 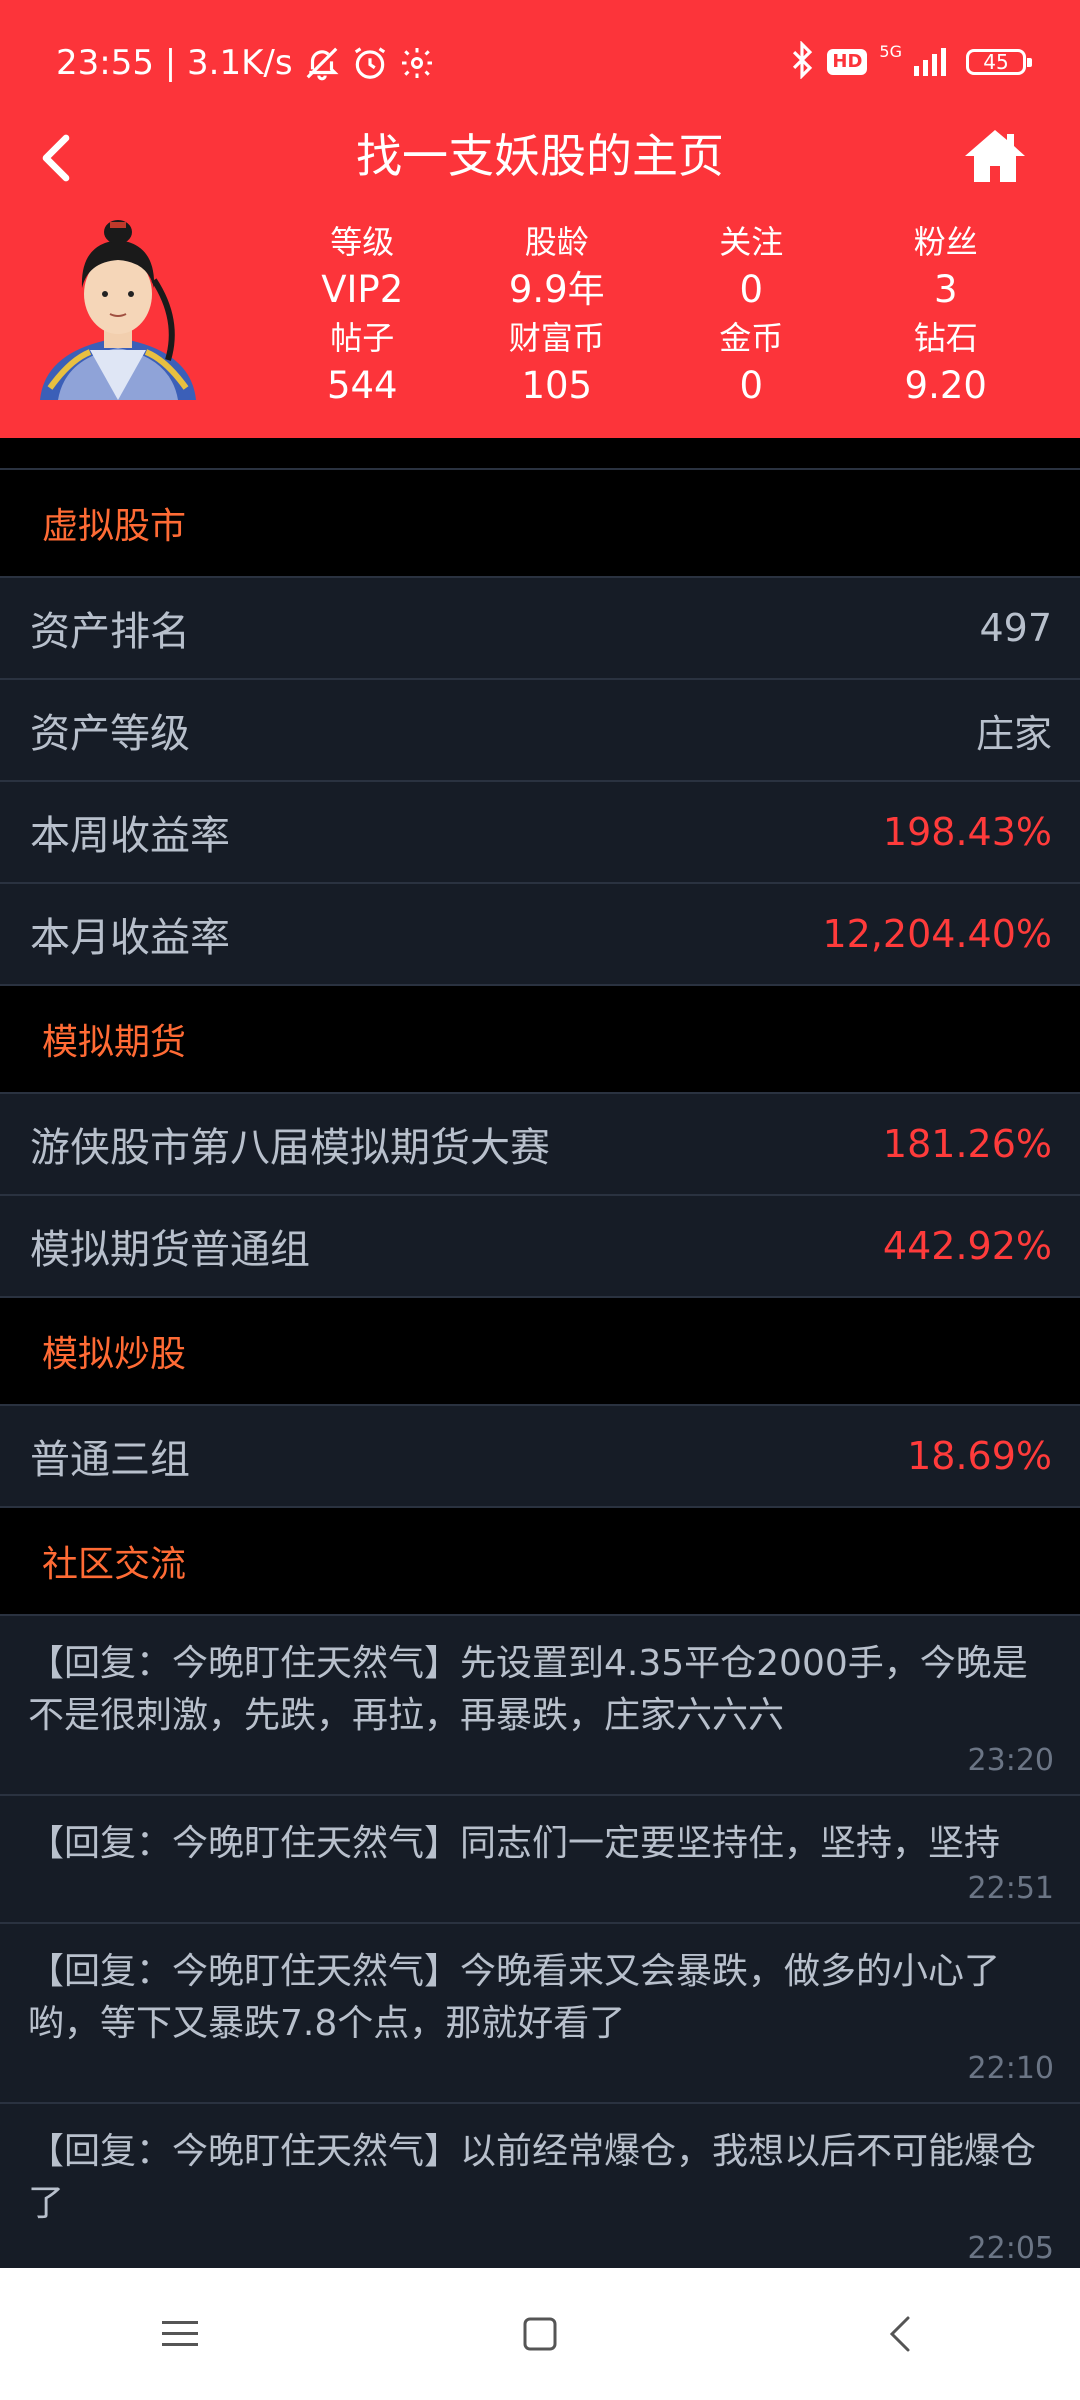 I want to click on stat-value-diamond: 9.20, so click(x=945, y=385).